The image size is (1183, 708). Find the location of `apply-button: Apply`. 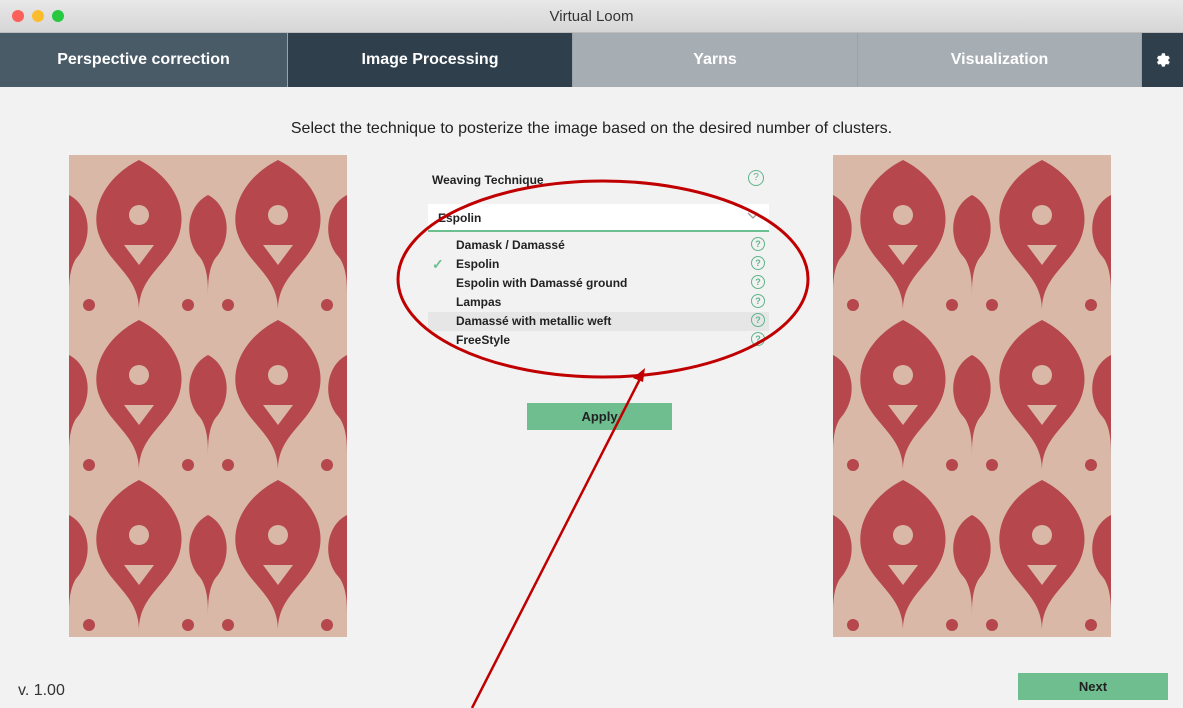

apply-button: Apply is located at coordinates (599, 416).